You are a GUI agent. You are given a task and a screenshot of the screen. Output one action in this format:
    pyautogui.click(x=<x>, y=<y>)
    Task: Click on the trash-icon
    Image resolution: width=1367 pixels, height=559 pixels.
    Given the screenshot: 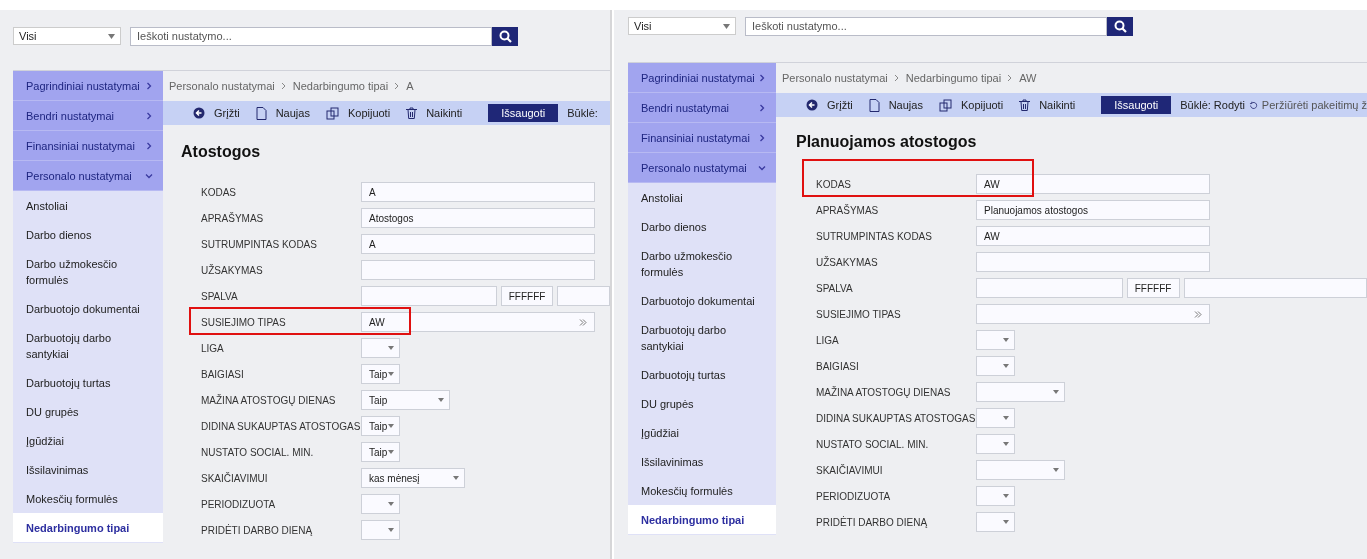 What is the action you would take?
    pyautogui.click(x=1025, y=105)
    